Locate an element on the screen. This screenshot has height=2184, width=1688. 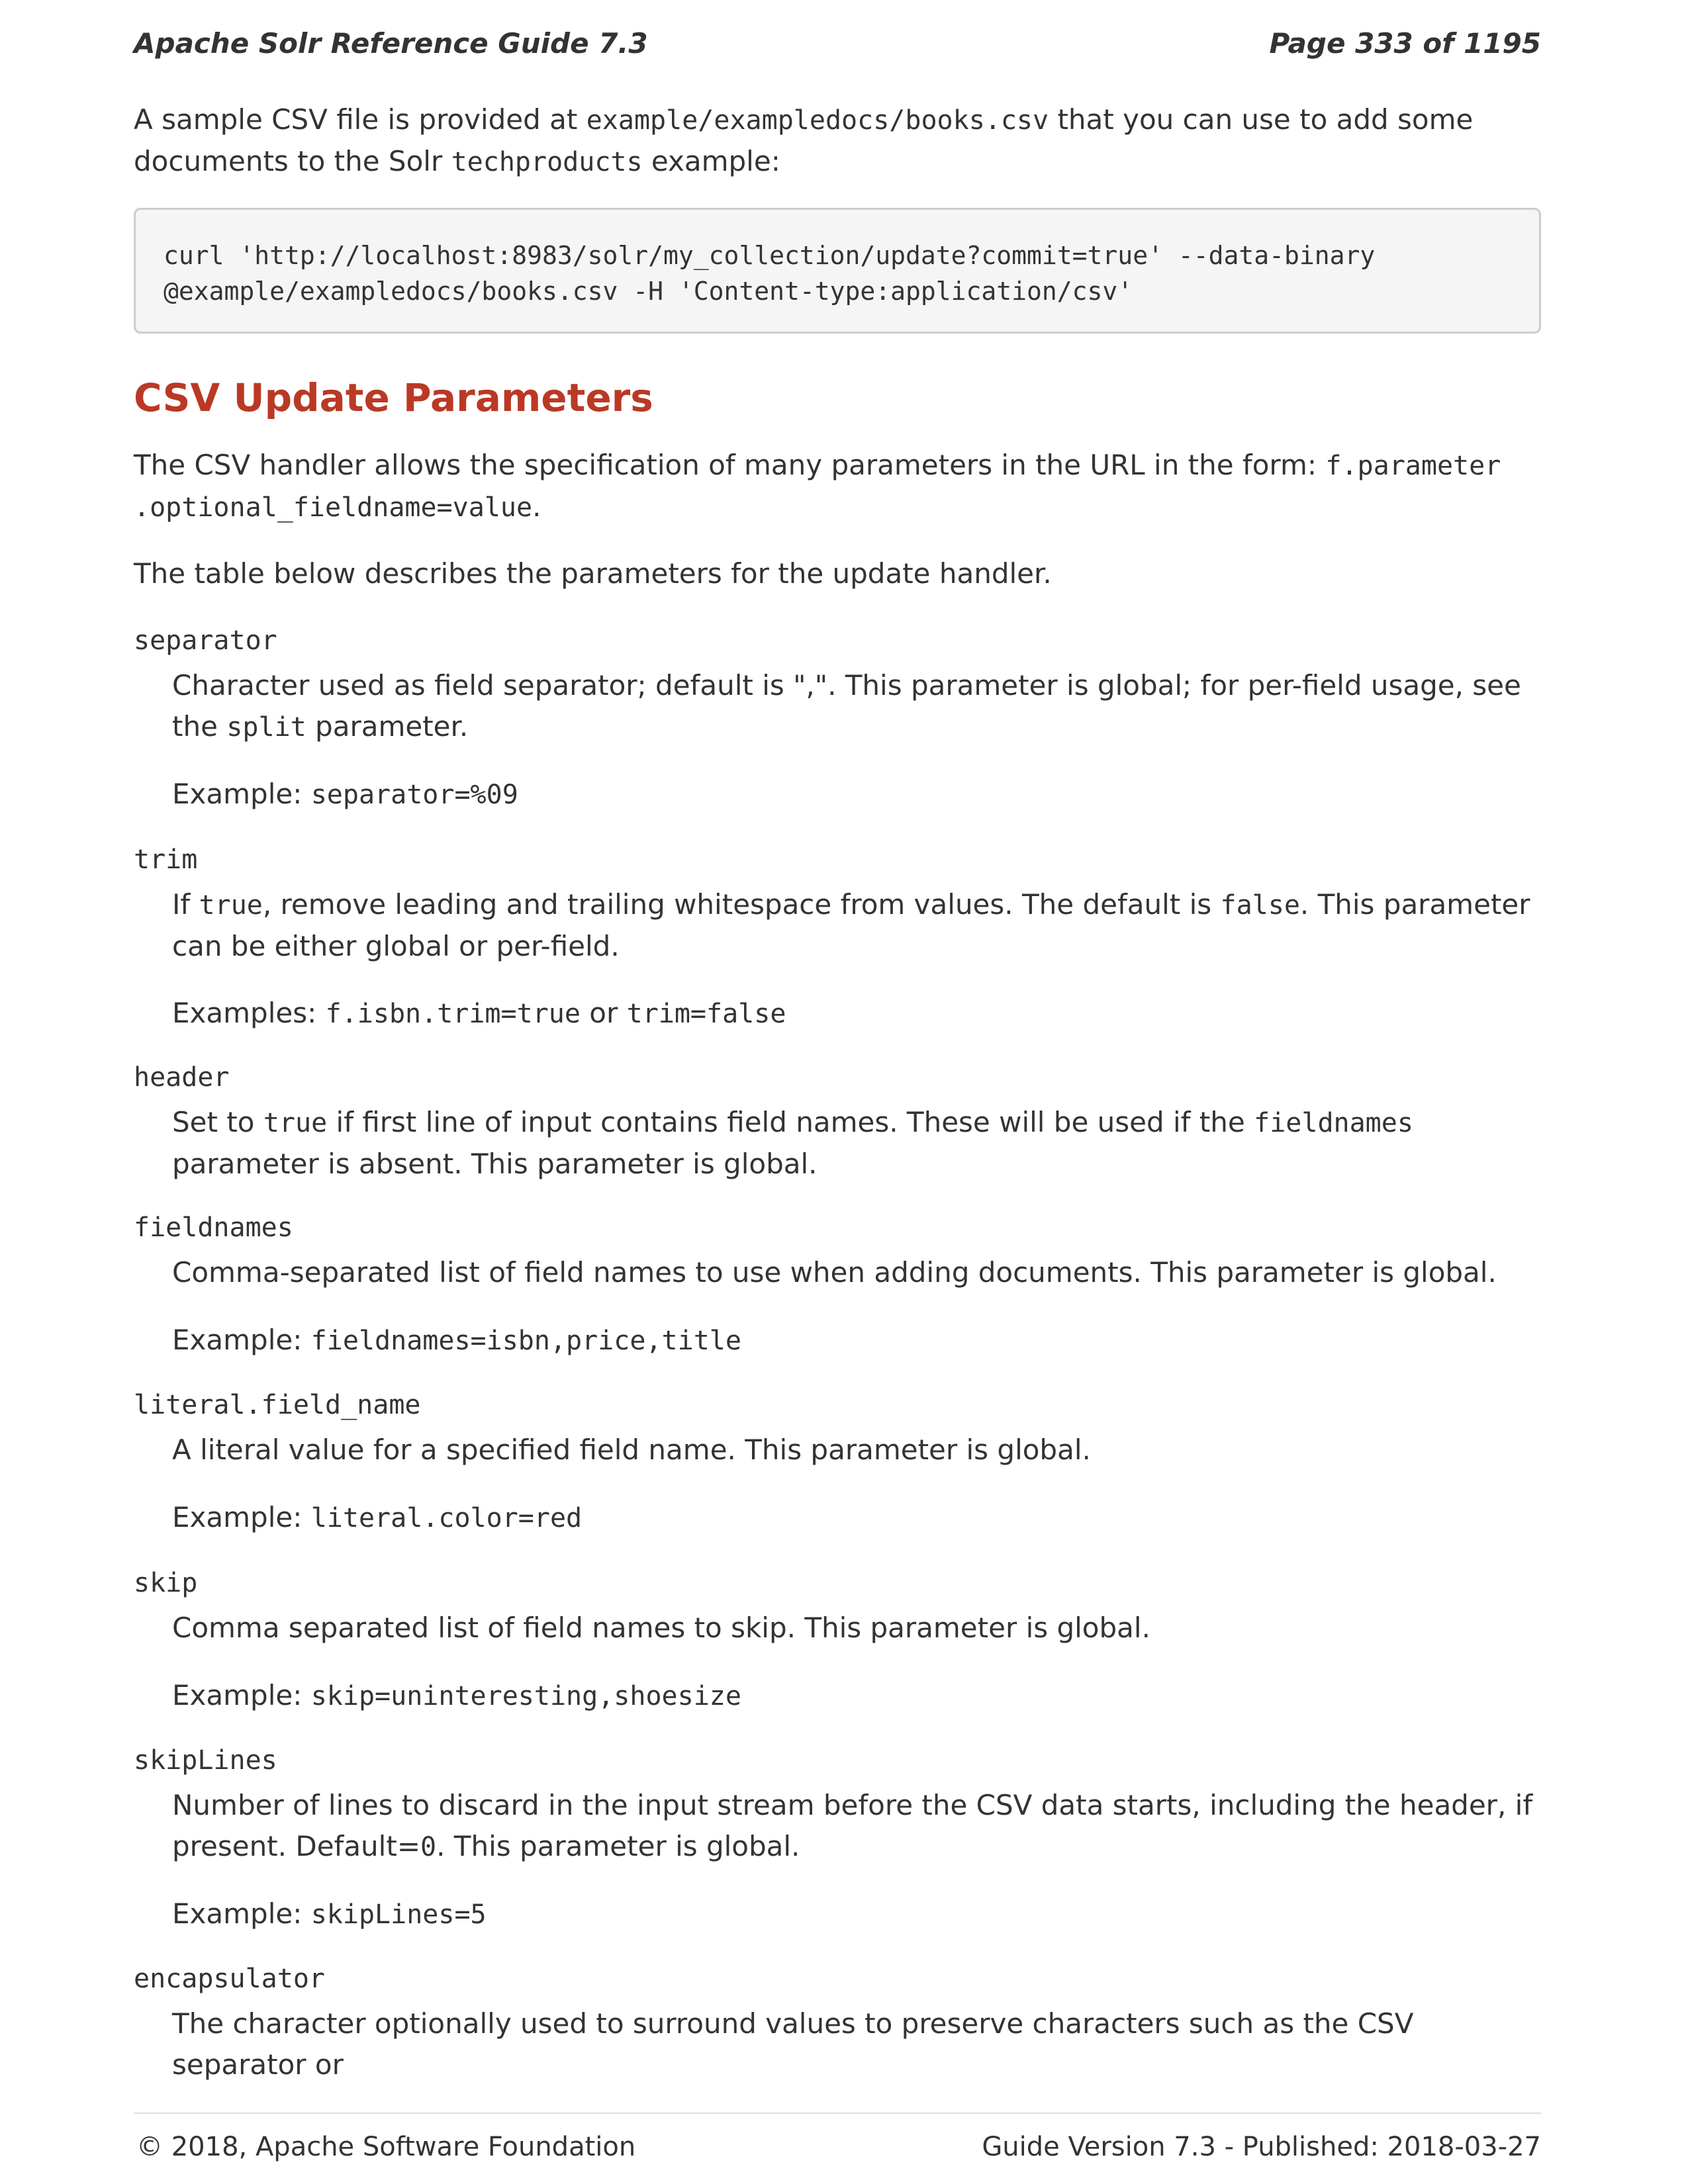
param-term-literal-field-name: literal.field_name is located at coordinates (277, 1405).